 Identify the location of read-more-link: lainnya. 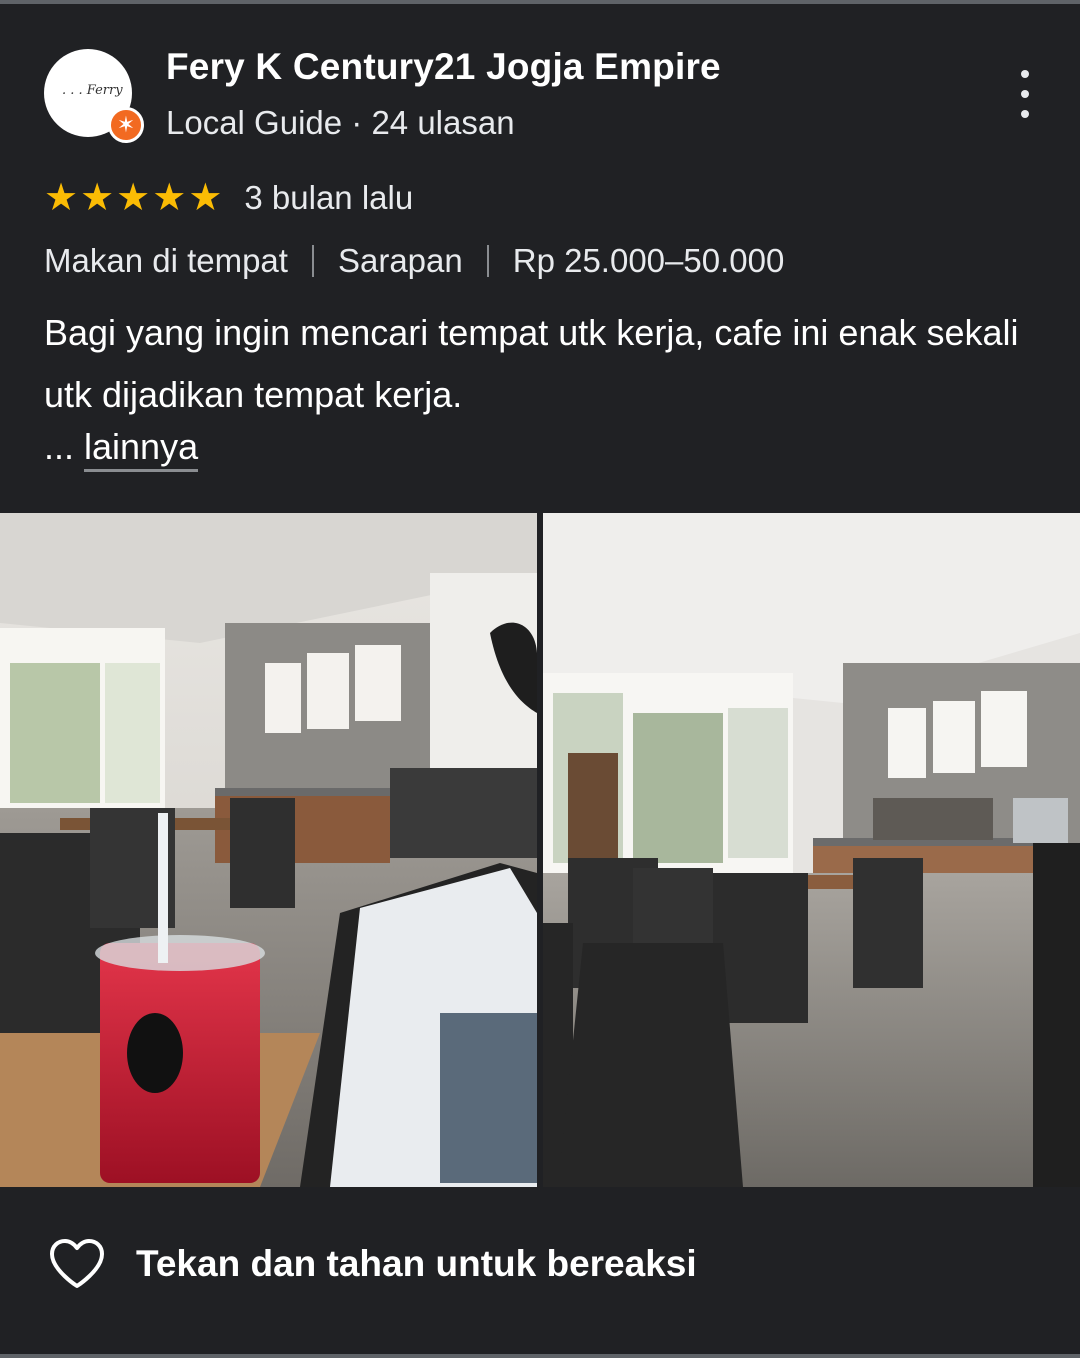
(141, 449).